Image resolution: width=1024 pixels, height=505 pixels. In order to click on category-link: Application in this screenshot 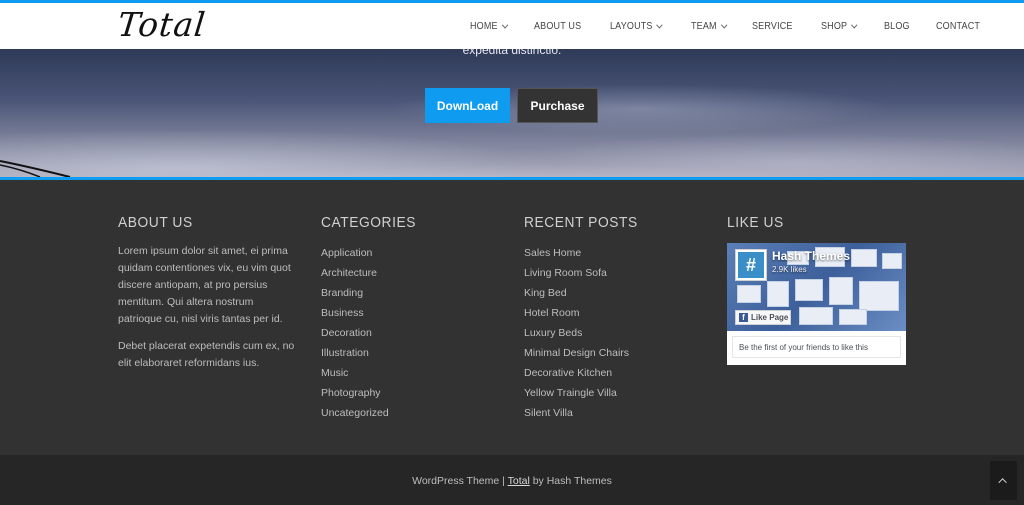, I will do `click(411, 253)`.